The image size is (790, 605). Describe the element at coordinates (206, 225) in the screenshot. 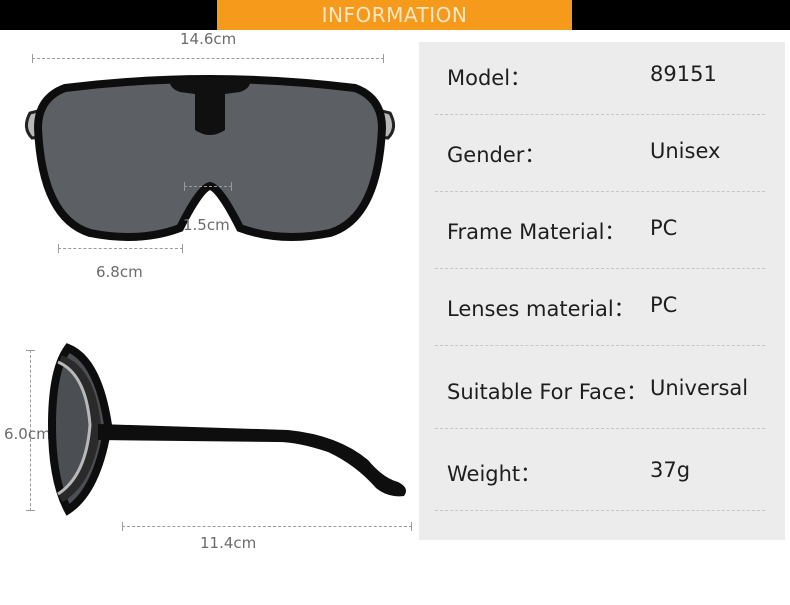

I see `bridge-dimension-label: 1.5cm` at that location.